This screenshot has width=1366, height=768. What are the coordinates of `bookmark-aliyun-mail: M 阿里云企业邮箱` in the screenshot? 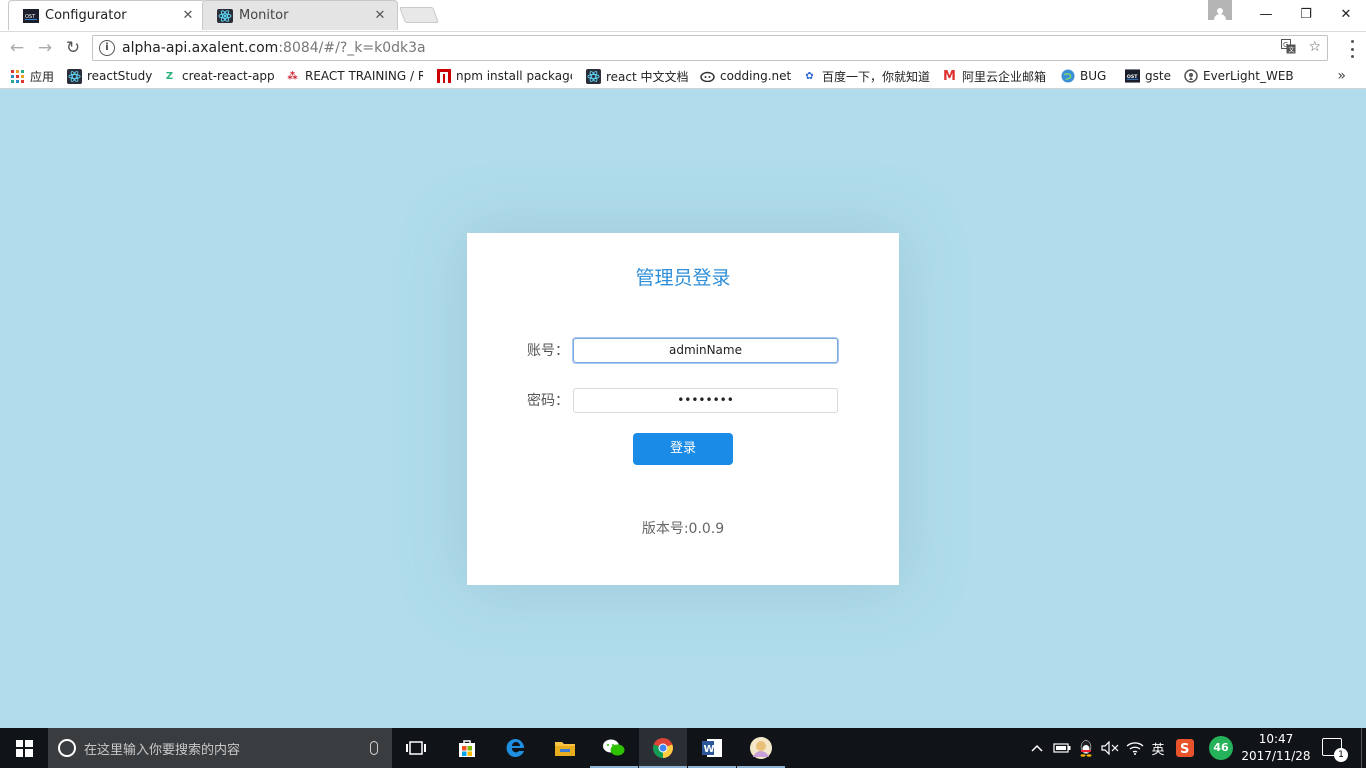 It's located at (994, 76).